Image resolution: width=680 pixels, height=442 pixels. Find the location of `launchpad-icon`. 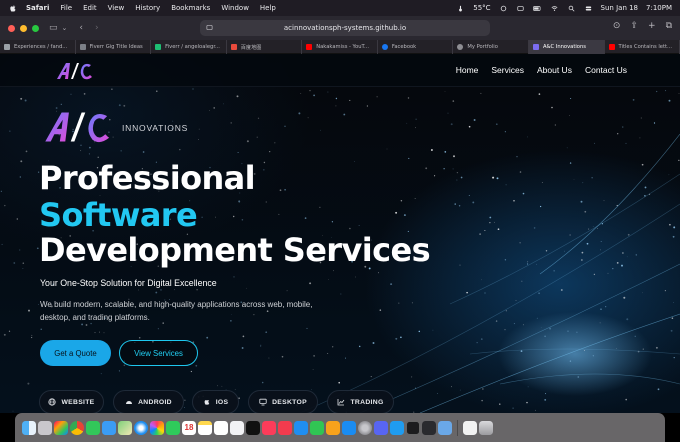

launchpad-icon is located at coordinates (45, 427).